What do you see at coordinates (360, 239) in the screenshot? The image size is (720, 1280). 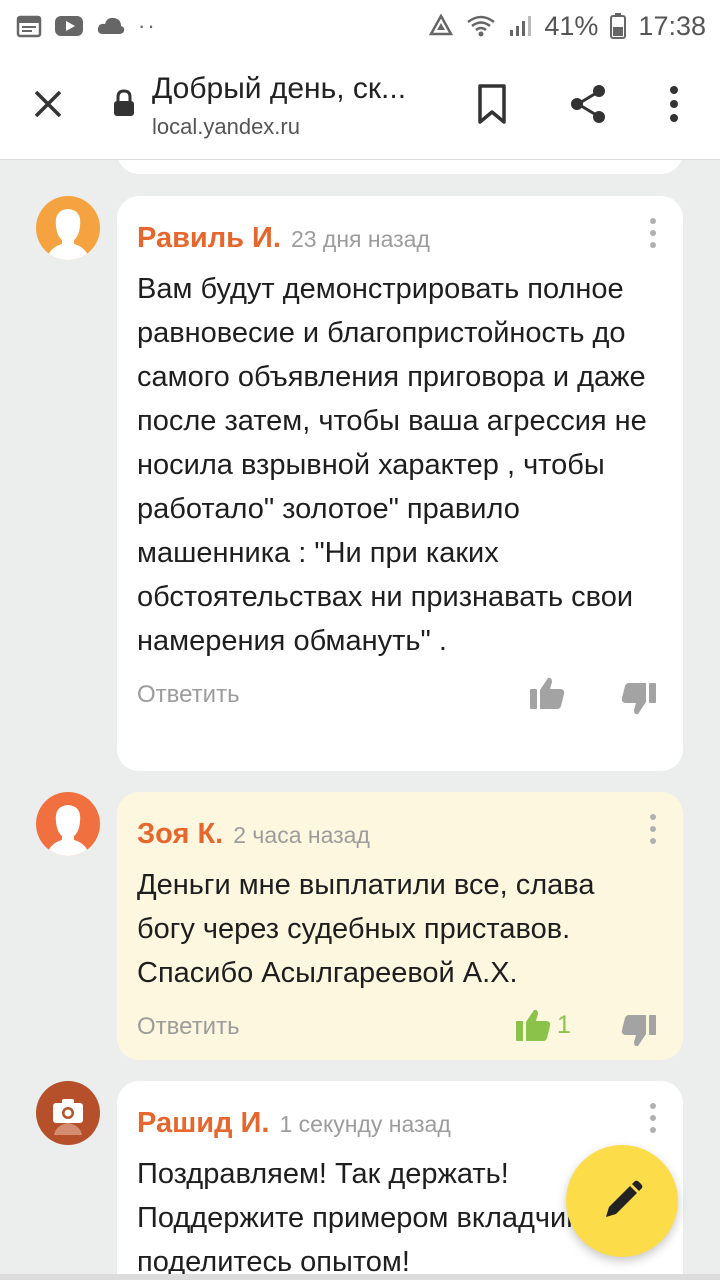 I see `comment-time: 23 дня назад` at bounding box center [360, 239].